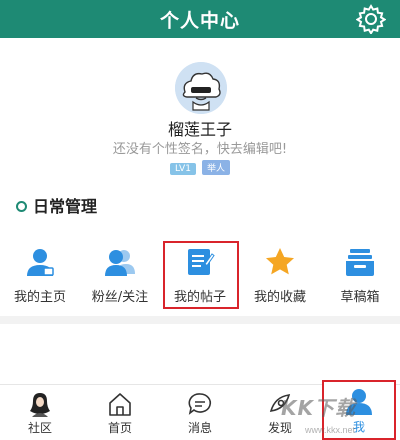 This screenshot has height=440, width=400. Describe the element at coordinates (360, 262) in the screenshot. I see `drafts-tray-icon` at that location.